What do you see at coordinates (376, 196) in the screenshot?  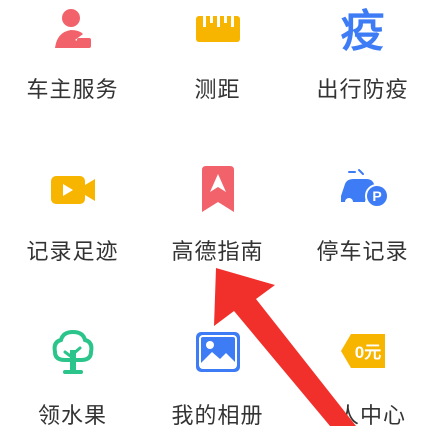 I see `svg-text: P` at bounding box center [376, 196].